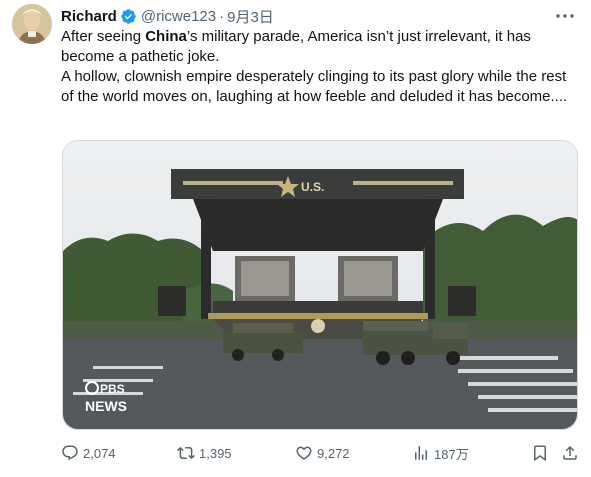  What do you see at coordinates (250, 16) in the screenshot?
I see `tweet-date: 9月3日` at bounding box center [250, 16].